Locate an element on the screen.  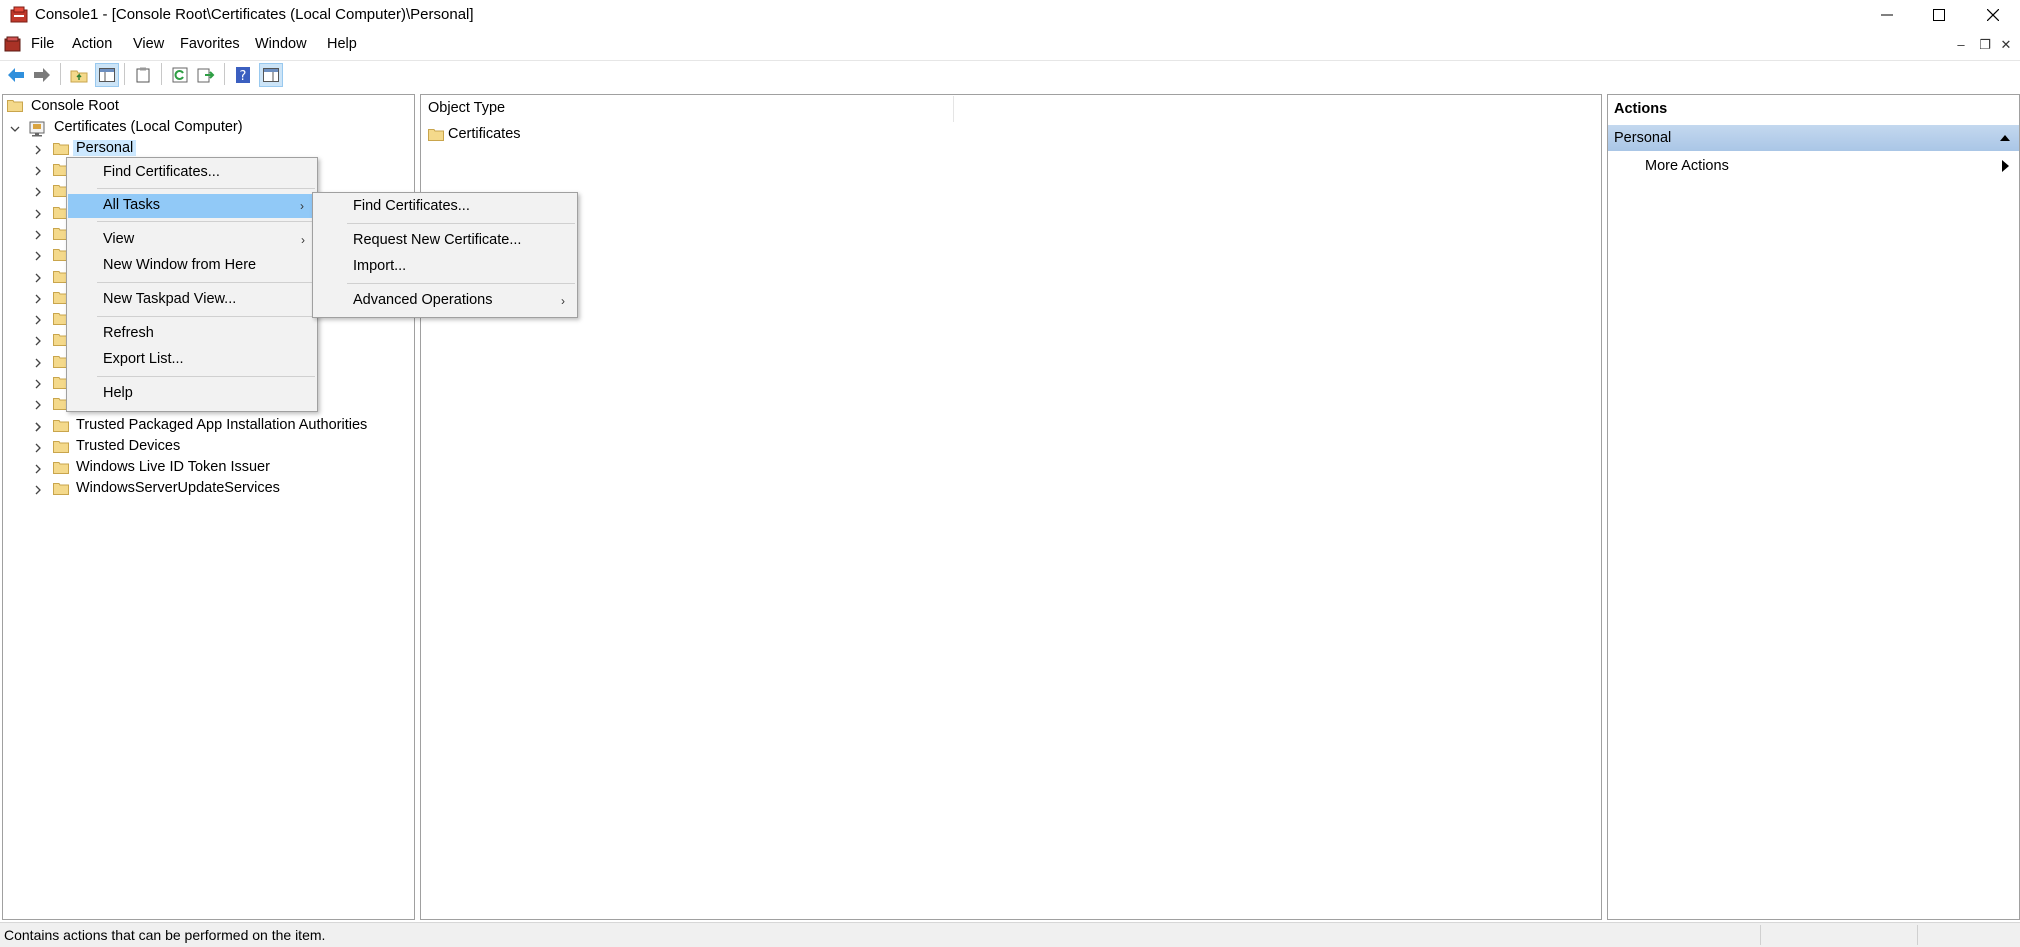
help-button: ? is located at coordinates (243, 75).